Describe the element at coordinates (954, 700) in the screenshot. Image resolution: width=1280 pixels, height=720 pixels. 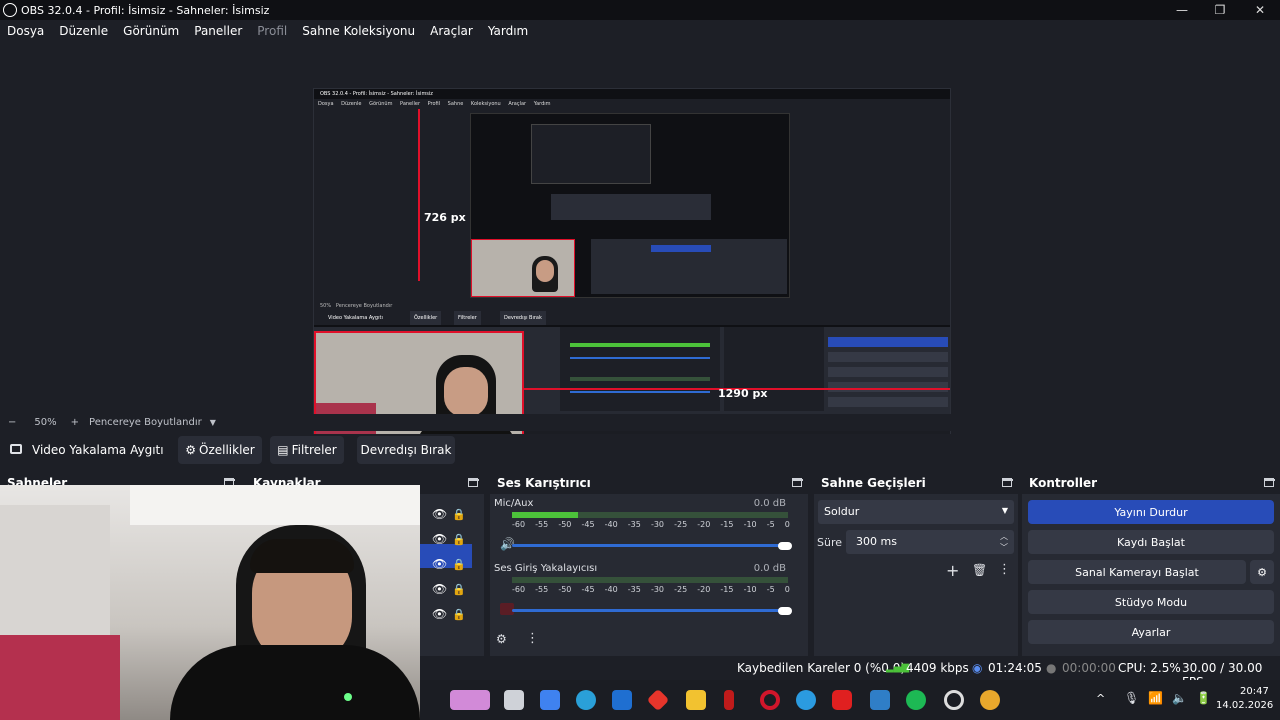
I see `obs-taskbar-icon` at that location.